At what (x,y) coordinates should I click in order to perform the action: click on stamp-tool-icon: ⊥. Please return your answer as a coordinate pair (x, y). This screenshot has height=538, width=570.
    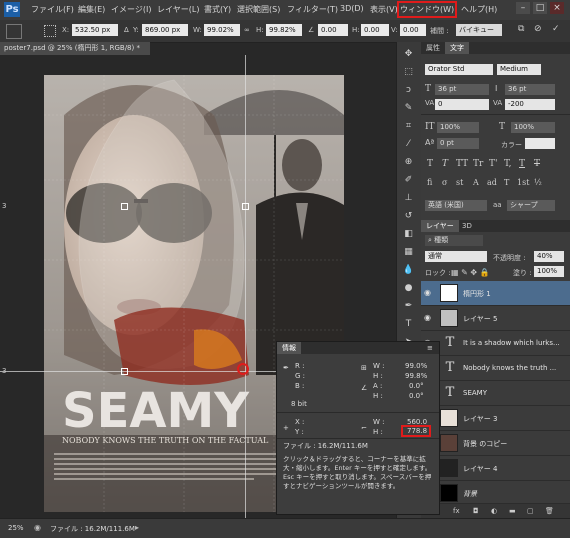
    Looking at the image, I should click on (408, 198).